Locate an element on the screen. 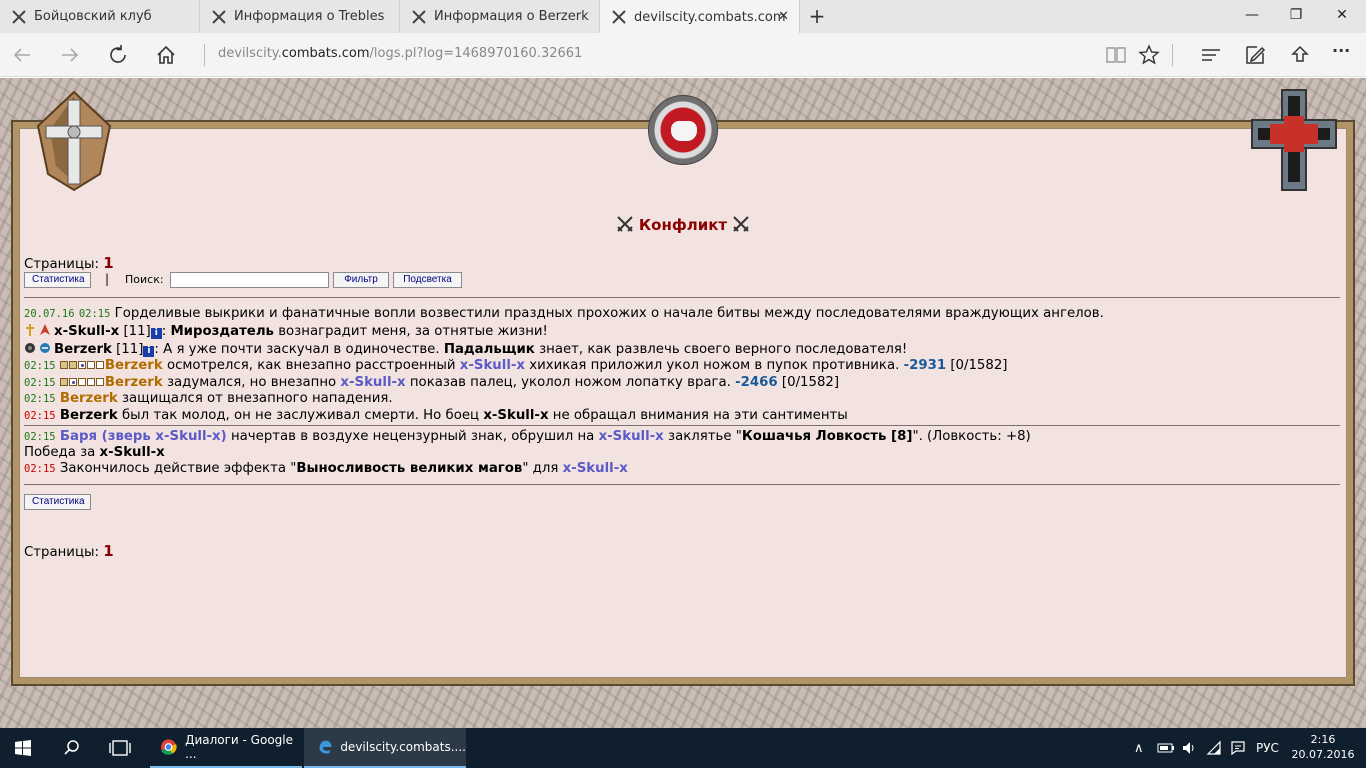 The width and height of the screenshot is (1366, 768). close-tab-icon: ✕ is located at coordinates (783, 16).